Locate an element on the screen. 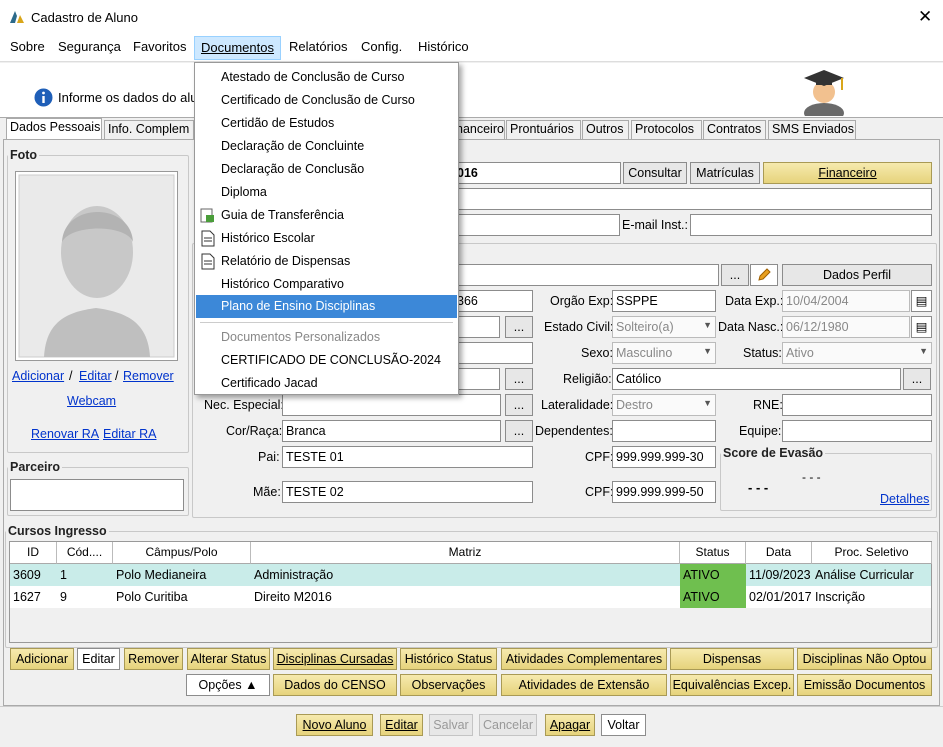 The width and height of the screenshot is (943, 747). cpf-mae-field: 999.999.999-50 is located at coordinates (664, 492).